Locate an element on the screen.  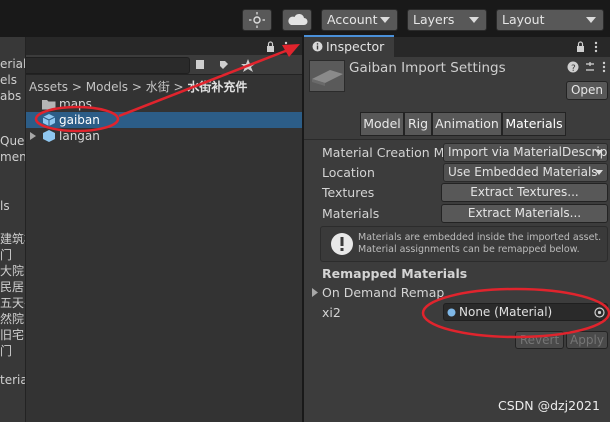
annotation-arrow is located at coordinates (203, 83).